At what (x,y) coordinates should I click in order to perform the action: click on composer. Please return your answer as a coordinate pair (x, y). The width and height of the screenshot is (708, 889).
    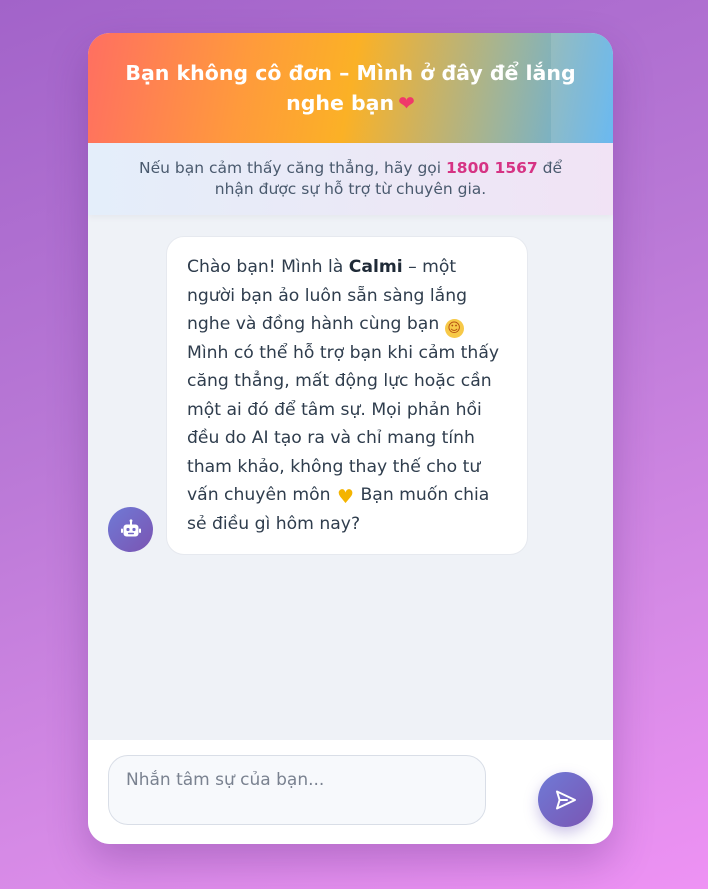
    Looking at the image, I should click on (350, 792).